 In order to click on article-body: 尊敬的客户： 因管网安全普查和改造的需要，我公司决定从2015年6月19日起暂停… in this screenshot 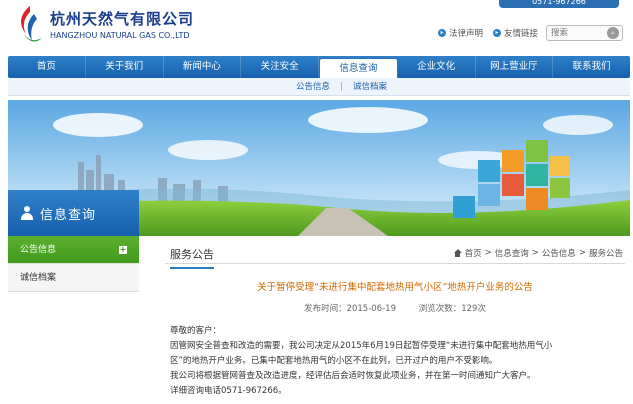, I will do `click(396, 361)`.